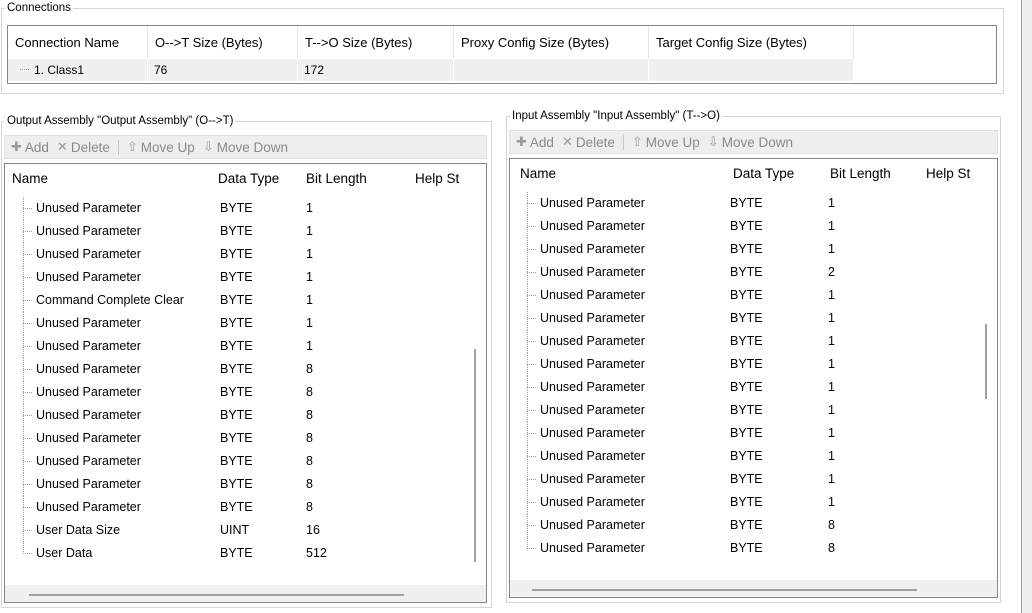 The image size is (1032, 613). Describe the element at coordinates (245, 147) in the screenshot. I see `output-move-down-button: ⇩ Move Down` at that location.